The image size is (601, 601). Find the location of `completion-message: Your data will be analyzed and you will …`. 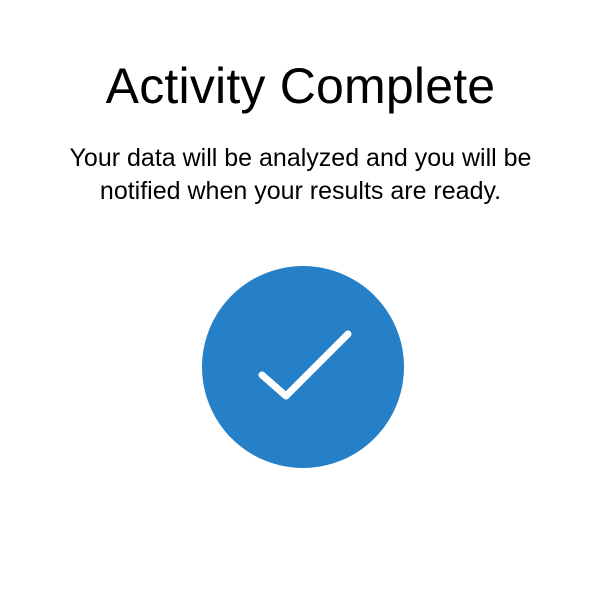

completion-message: Your data will be analyzed and you will … is located at coordinates (300, 174).